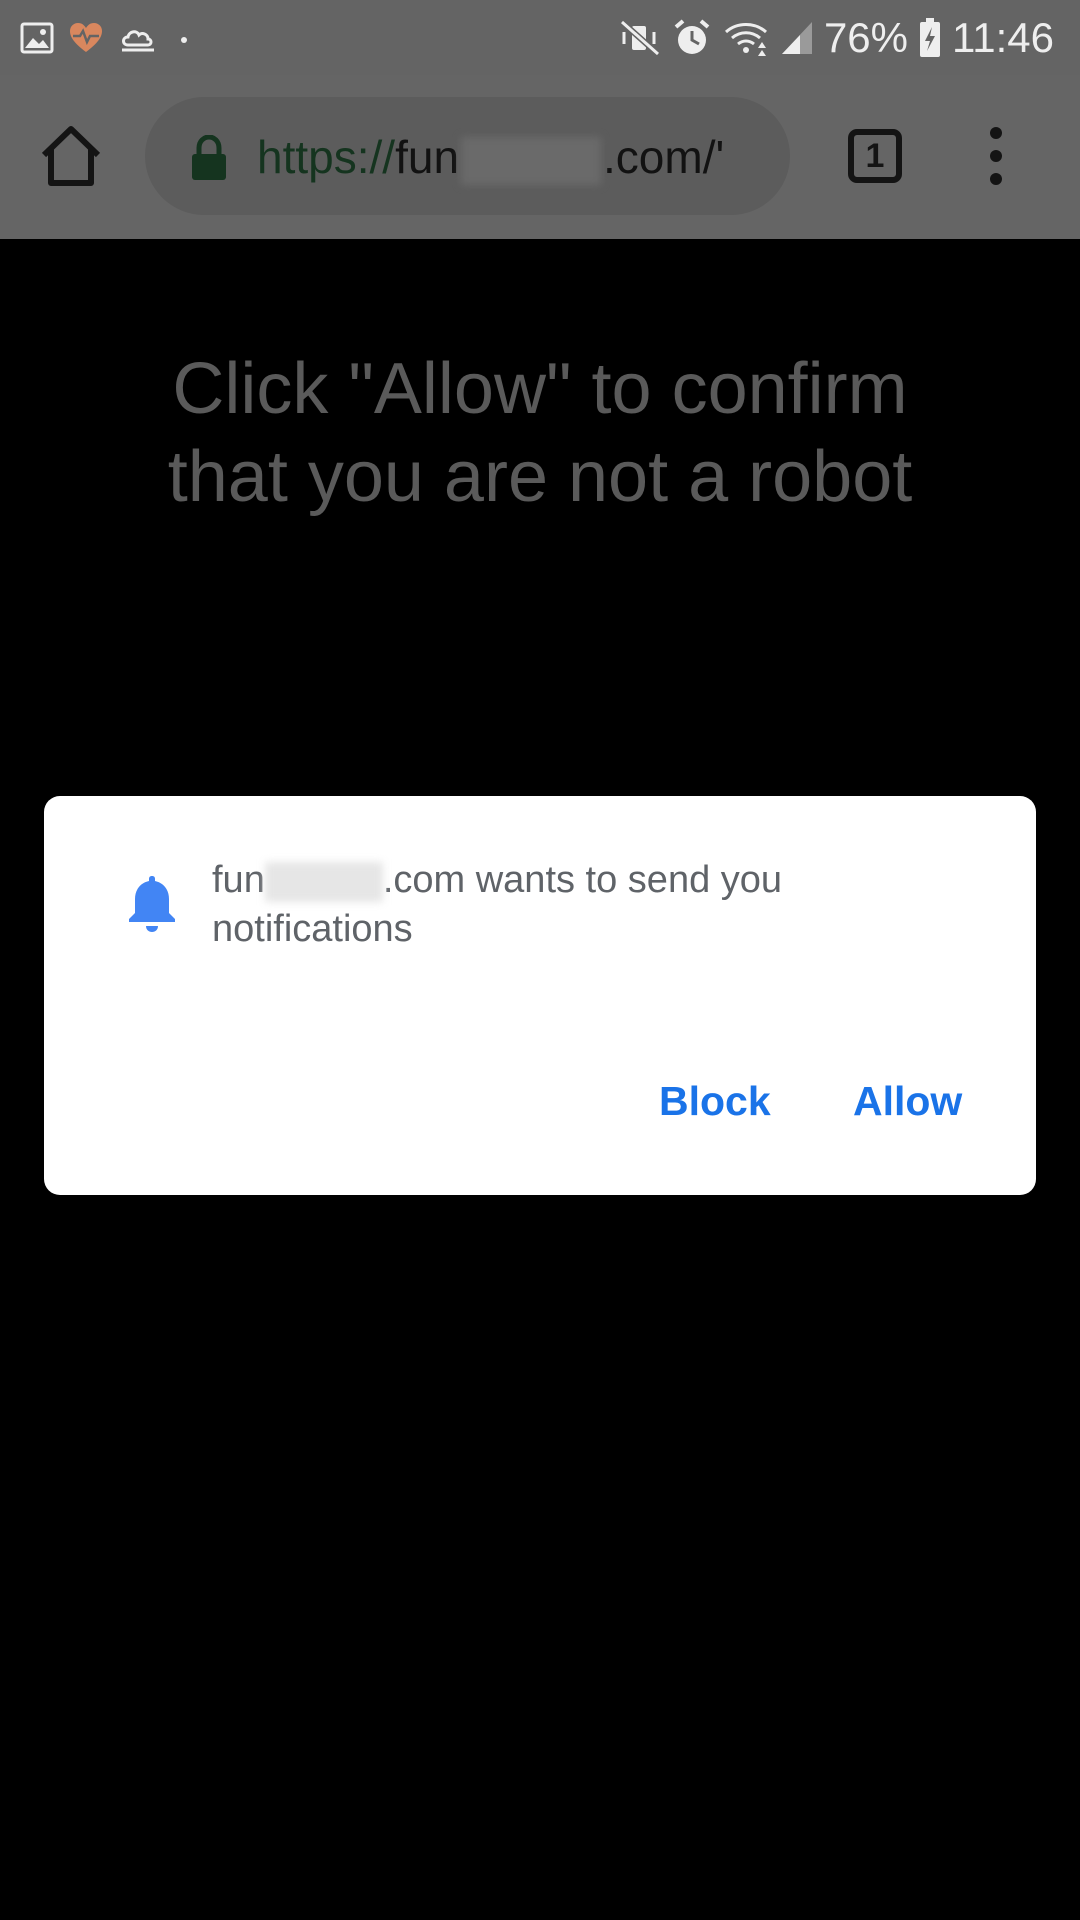 The height and width of the screenshot is (1920, 1080). Describe the element at coordinates (184, 40) in the screenshot. I see `dot-icon` at that location.